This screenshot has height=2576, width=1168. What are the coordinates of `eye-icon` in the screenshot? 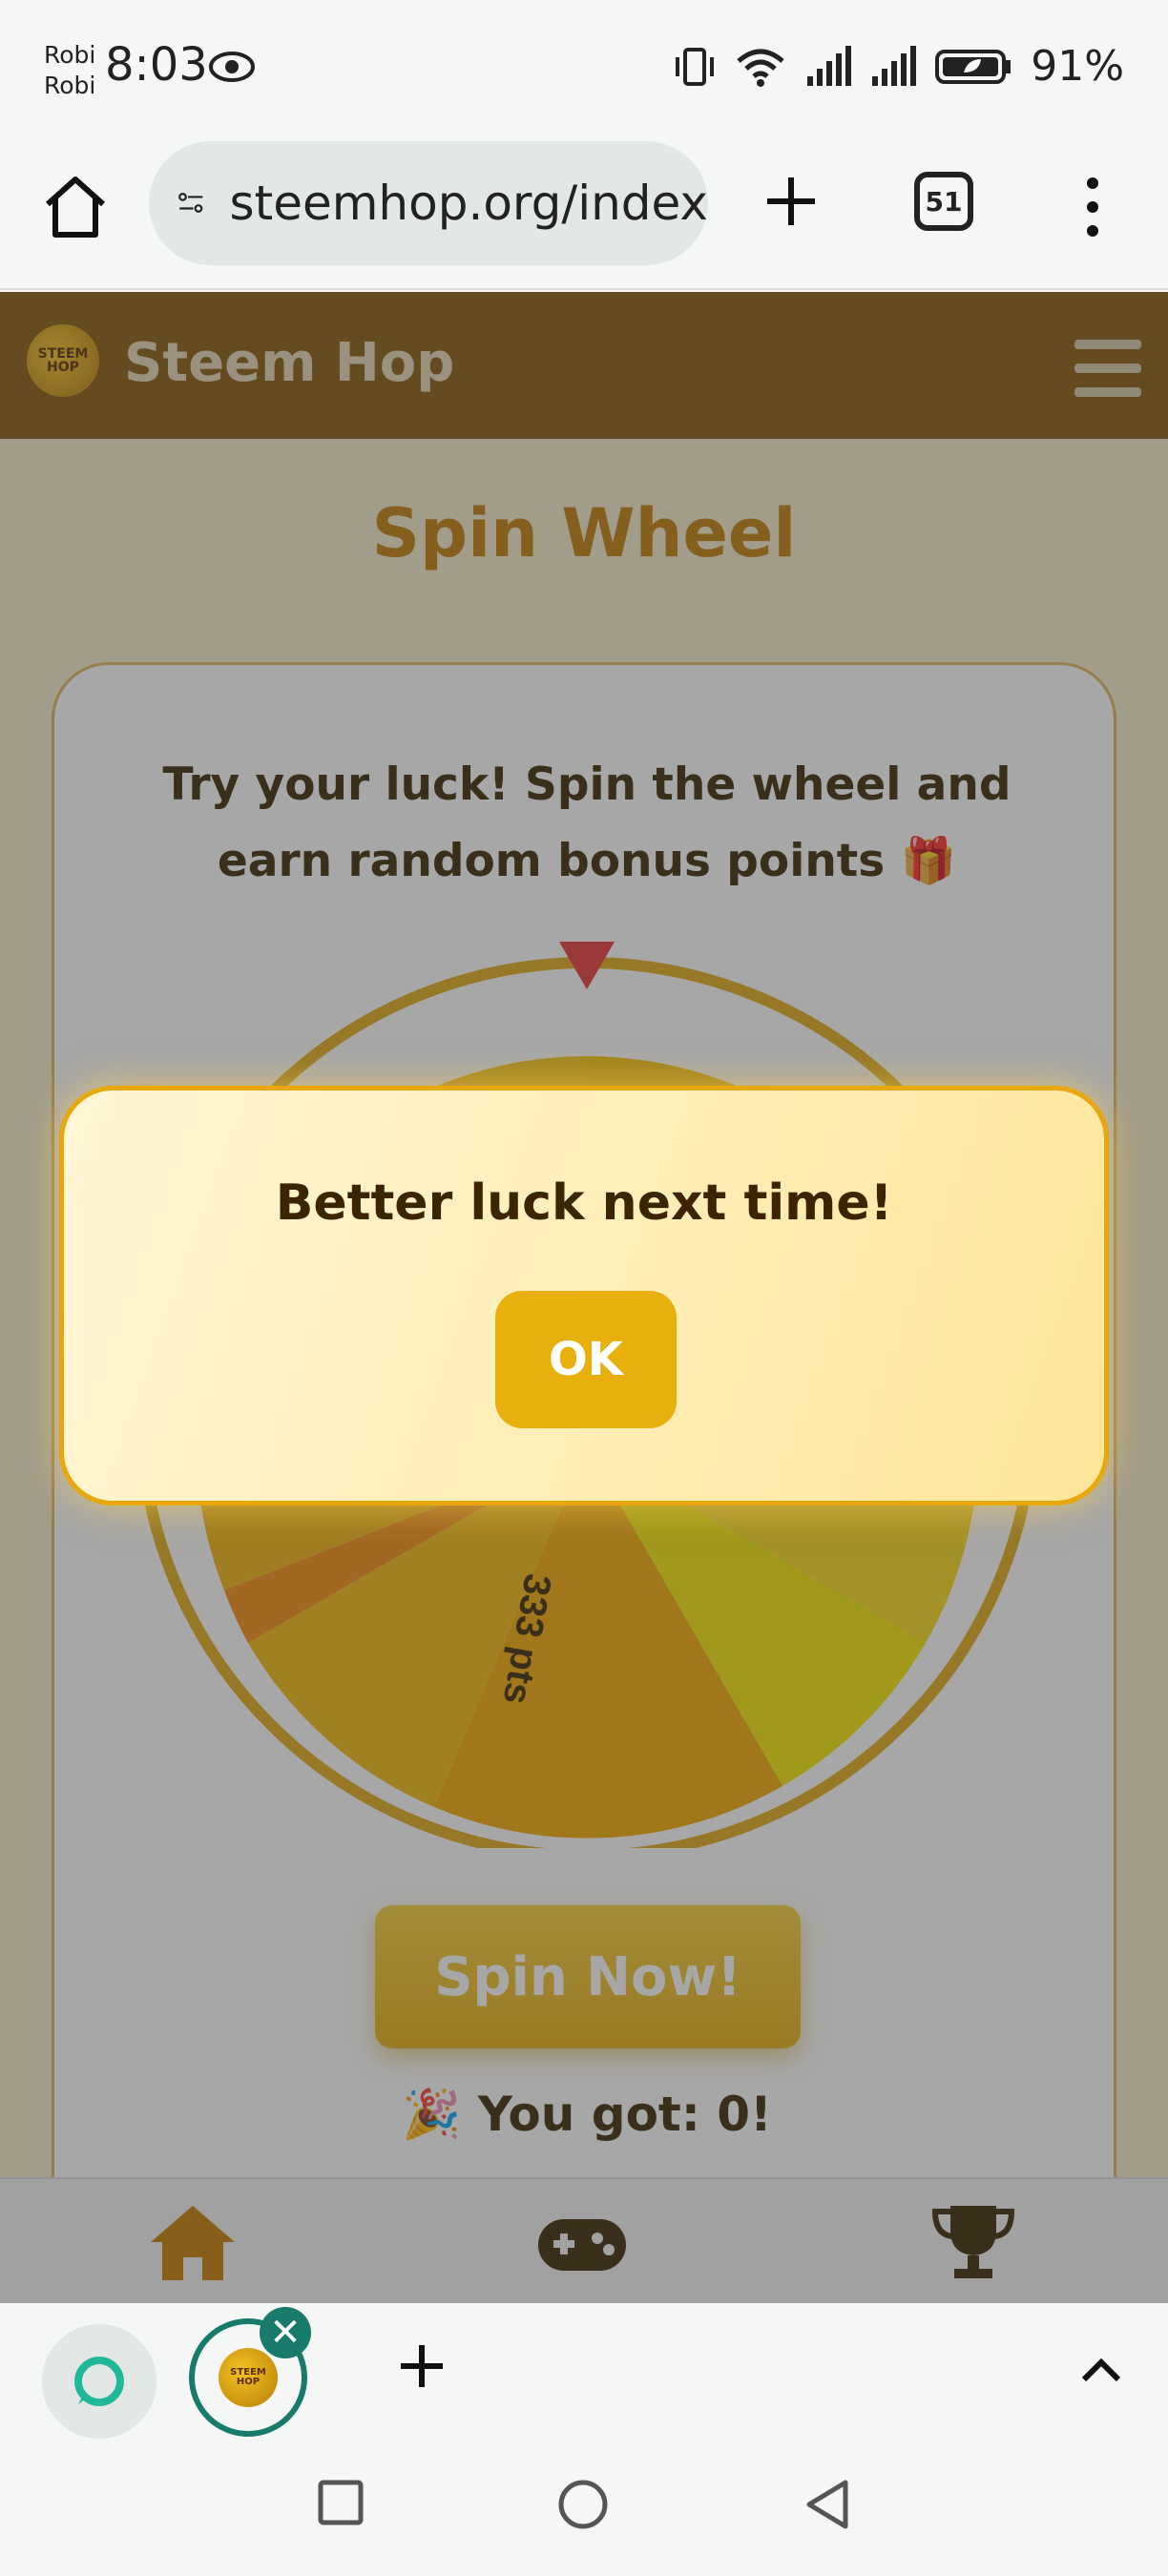 It's located at (232, 67).